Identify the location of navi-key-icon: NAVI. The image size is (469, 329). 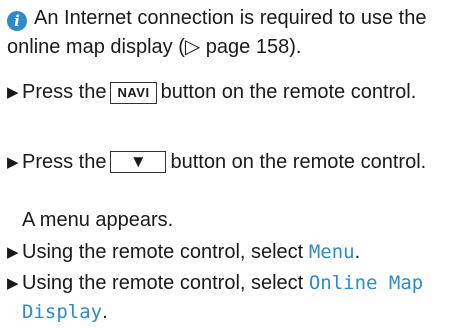
(133, 93).